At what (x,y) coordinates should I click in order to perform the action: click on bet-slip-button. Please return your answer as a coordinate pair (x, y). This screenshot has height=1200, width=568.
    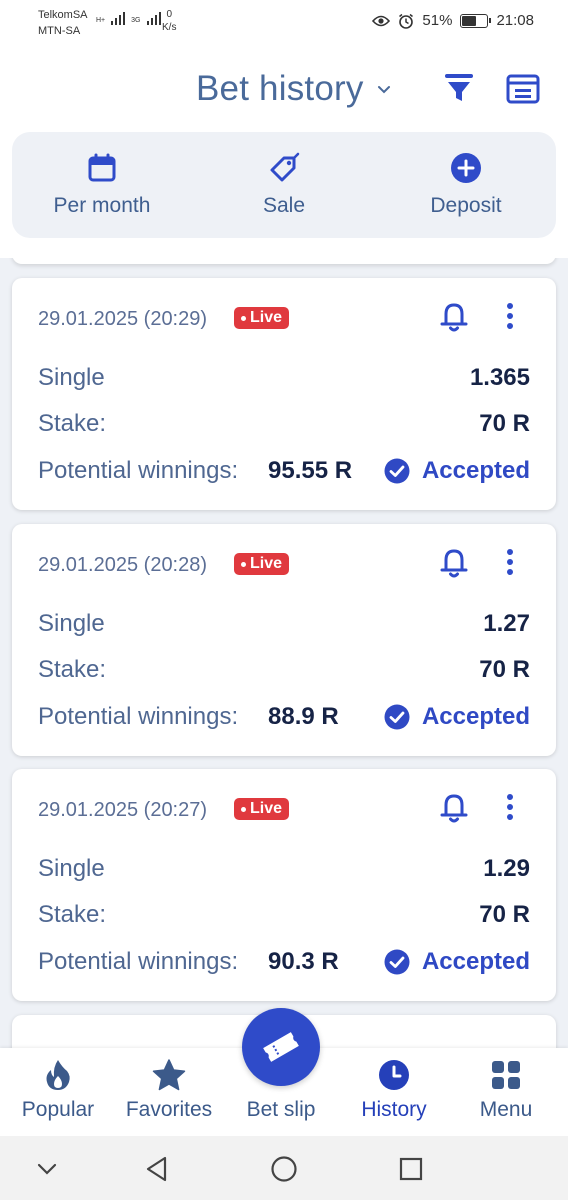
    Looking at the image, I should click on (281, 1047).